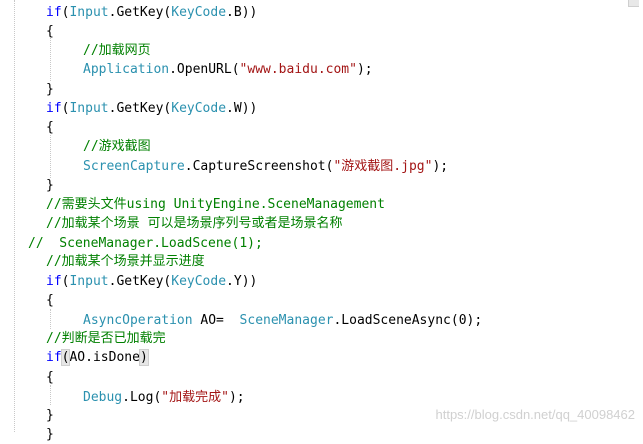 The width and height of the screenshot is (643, 444). I want to click on code-token: //需要头文件using UnityEngine.SceneManagement, so click(215, 204).